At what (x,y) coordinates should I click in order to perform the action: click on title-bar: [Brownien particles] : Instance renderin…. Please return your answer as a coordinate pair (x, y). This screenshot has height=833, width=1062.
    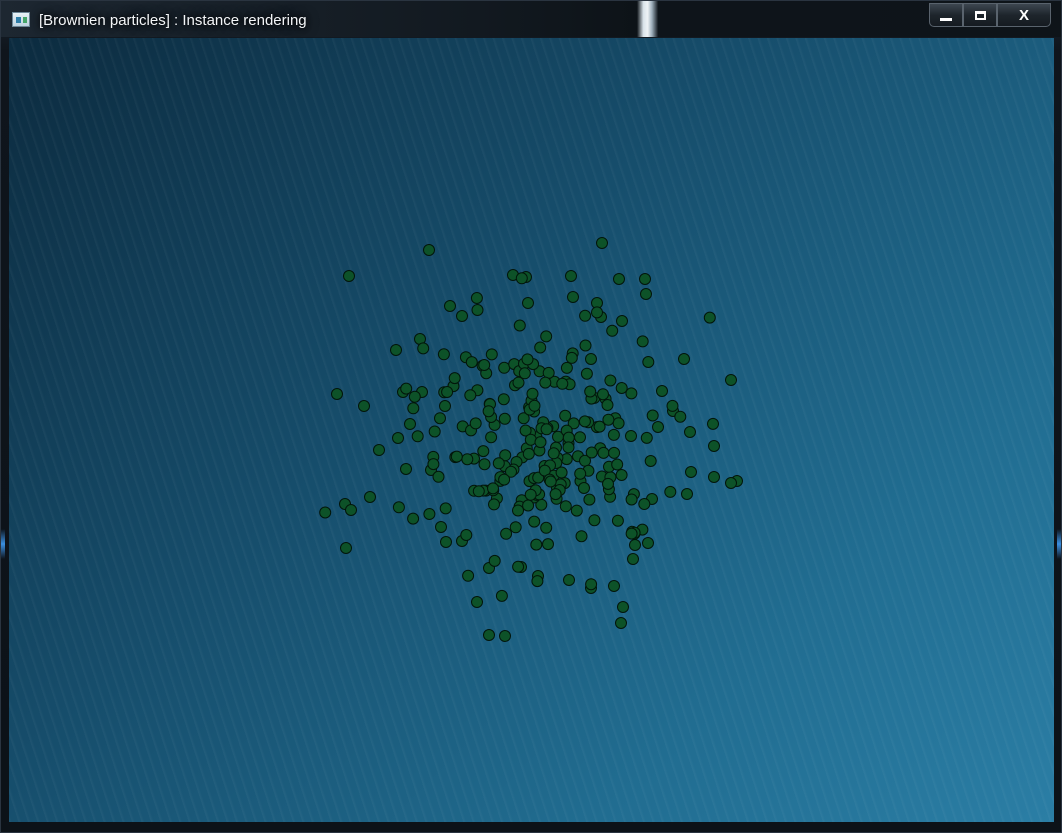
    Looking at the image, I should click on (531, 19).